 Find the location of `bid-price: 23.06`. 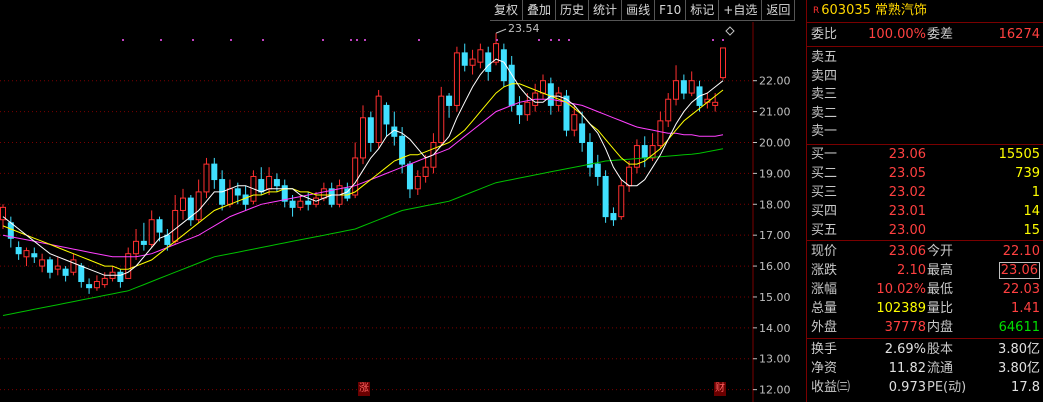

bid-price: 23.06 is located at coordinates (907, 154).